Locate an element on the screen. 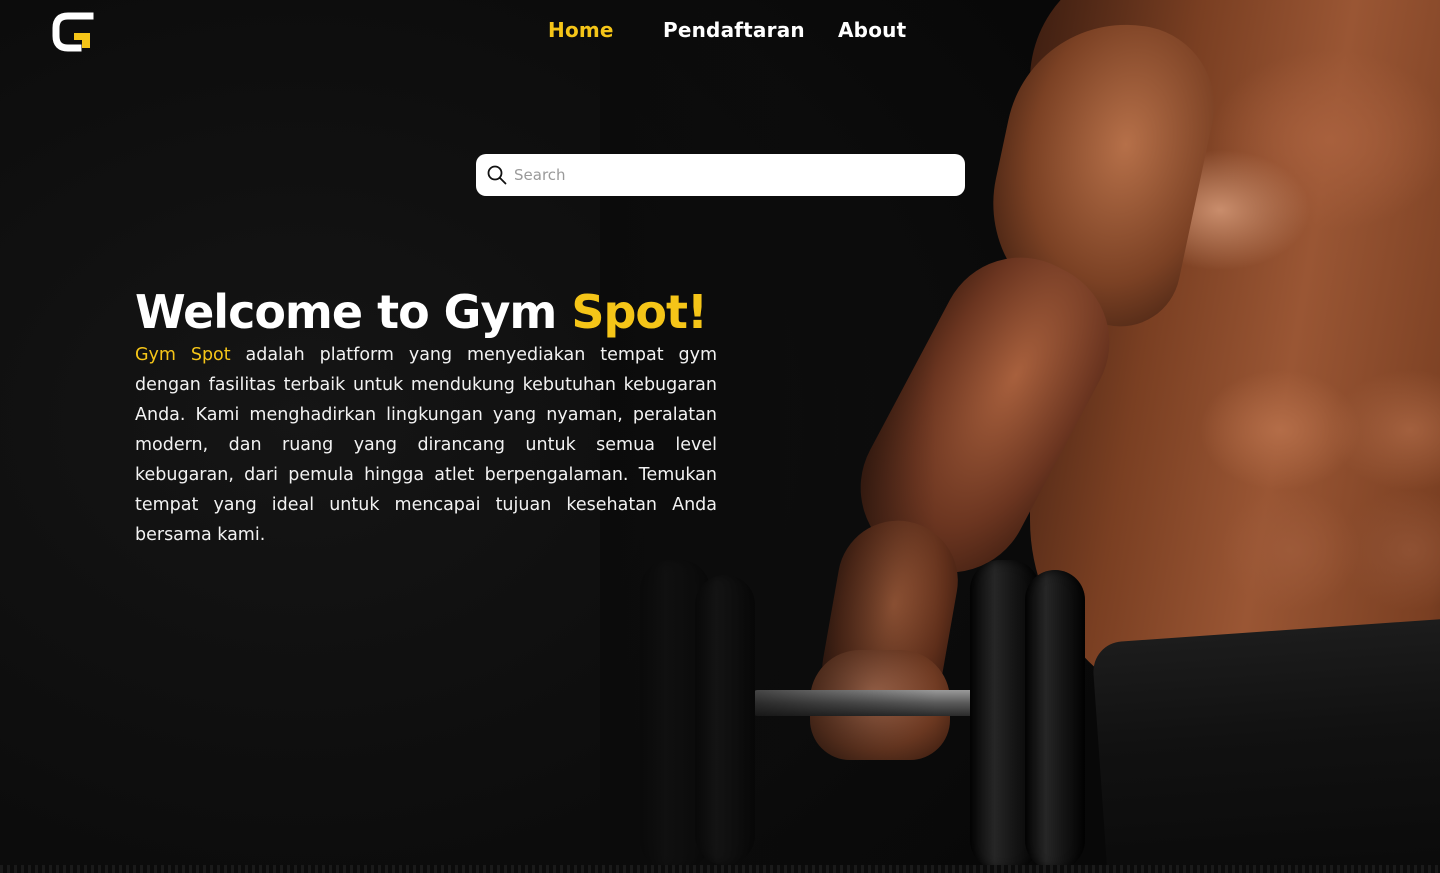 This screenshot has height=873, width=1440. nav-about-link: About is located at coordinates (872, 30).